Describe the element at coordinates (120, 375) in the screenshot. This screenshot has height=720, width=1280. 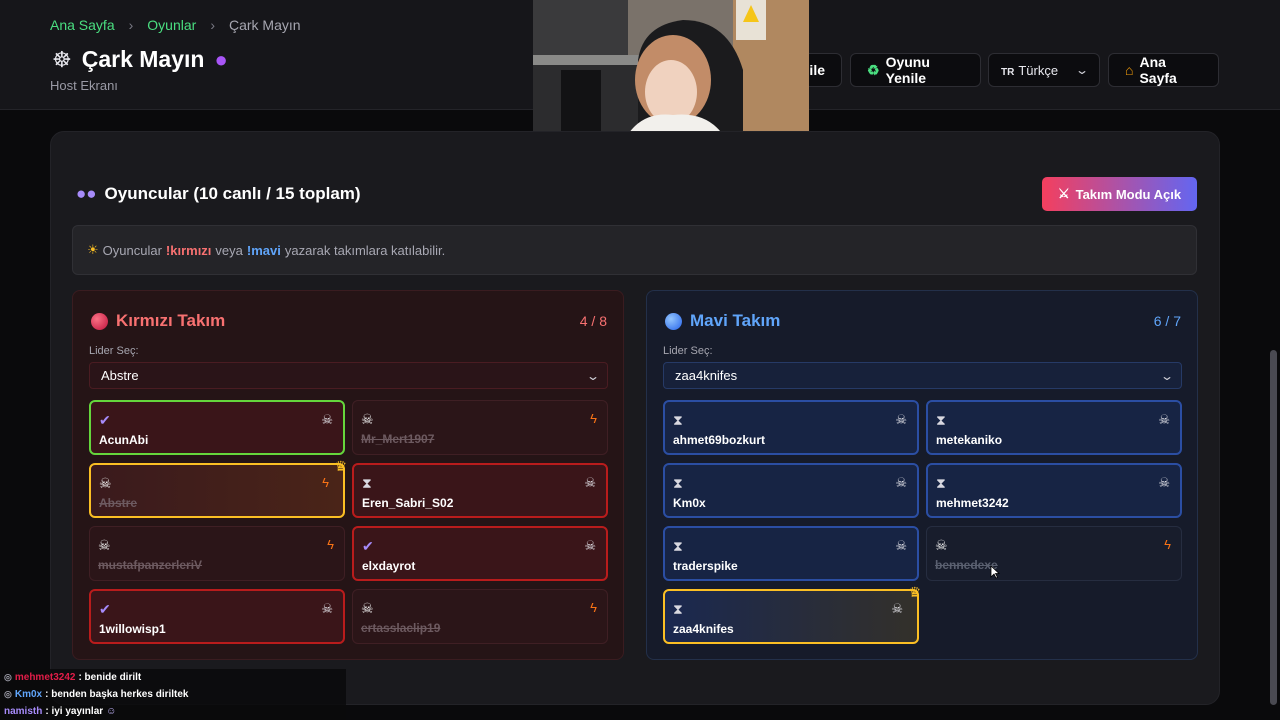
I see `red-leader-value: Abstre` at that location.